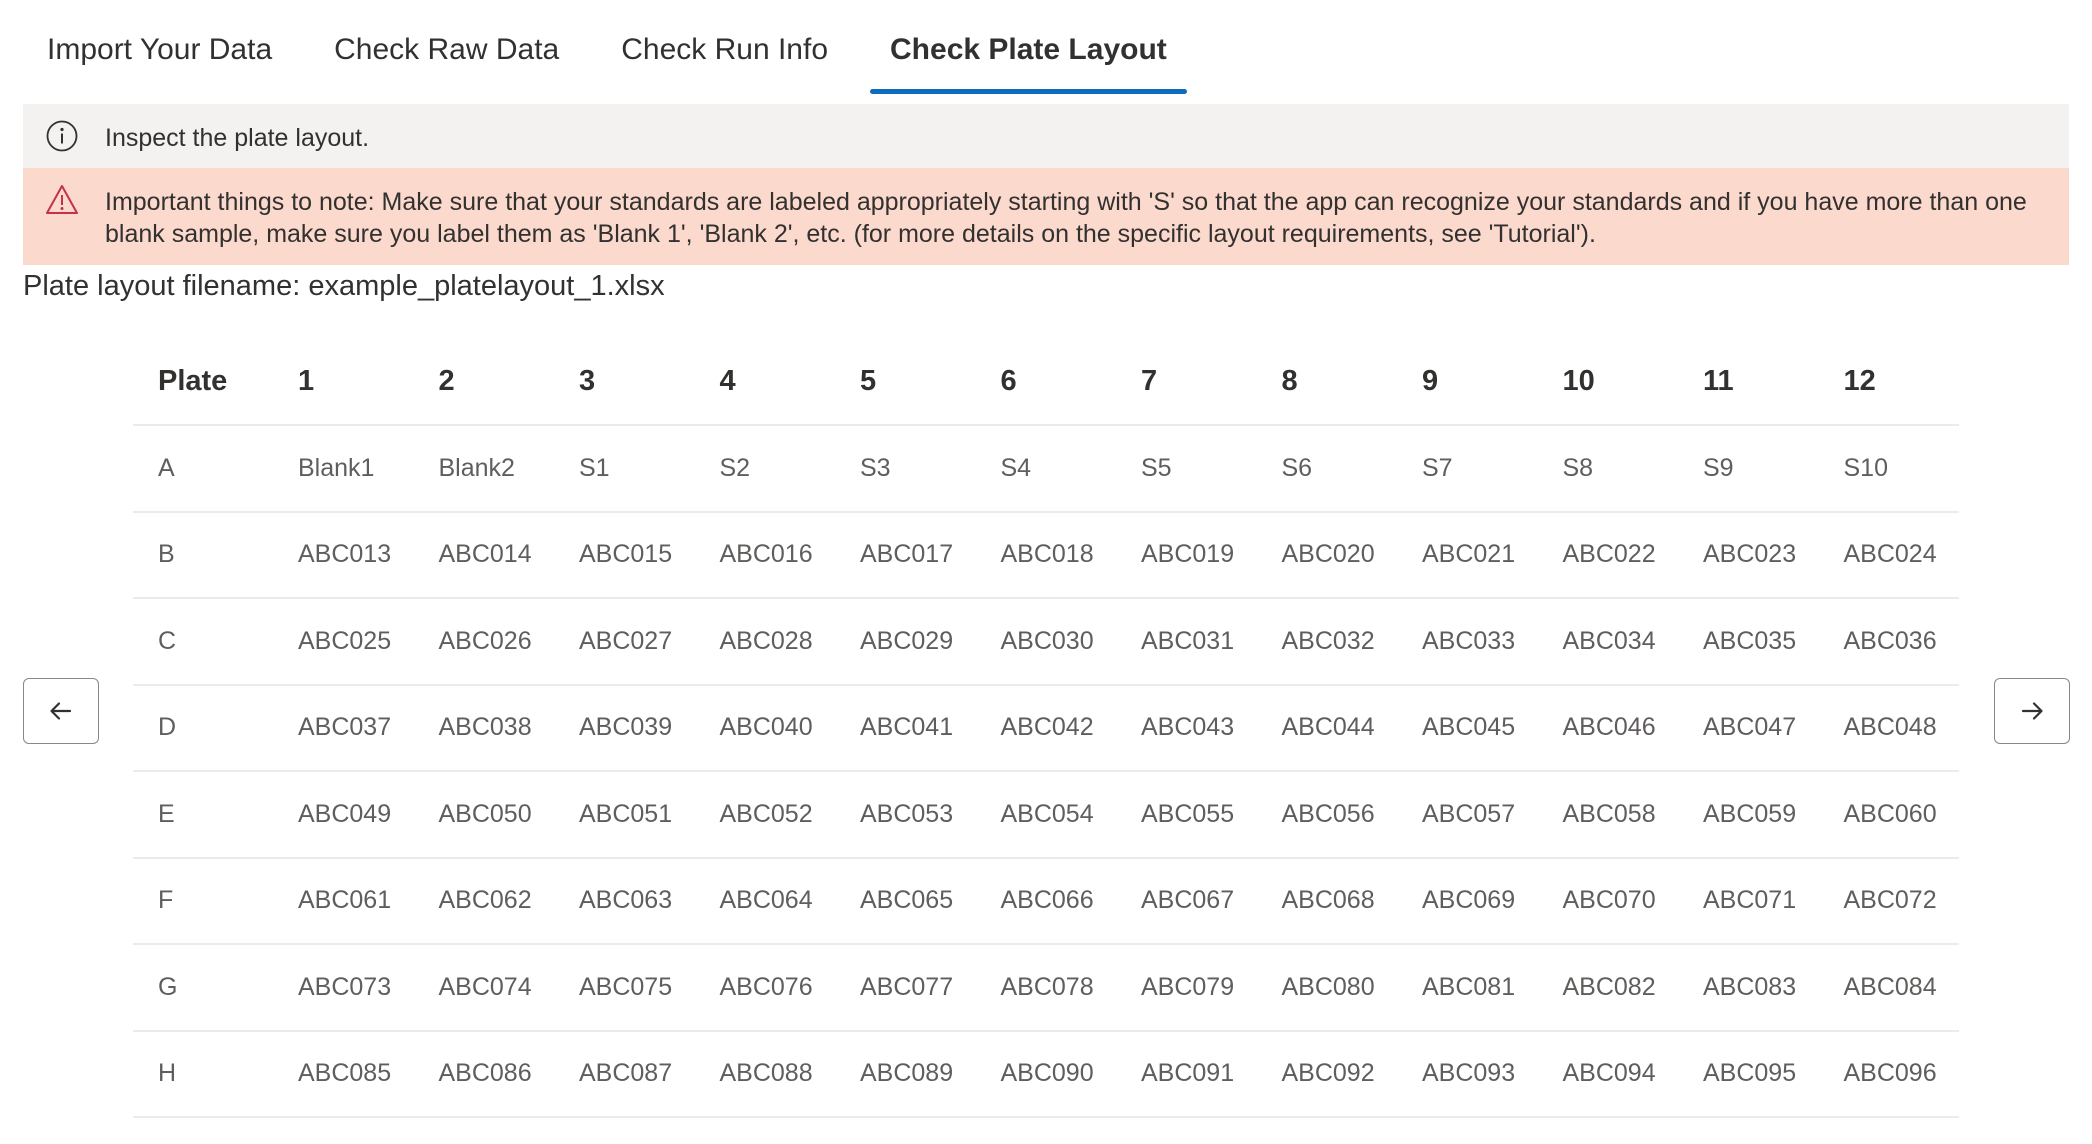  Describe the element at coordinates (483, 901) in the screenshot. I see `well-cell: ABC062` at that location.